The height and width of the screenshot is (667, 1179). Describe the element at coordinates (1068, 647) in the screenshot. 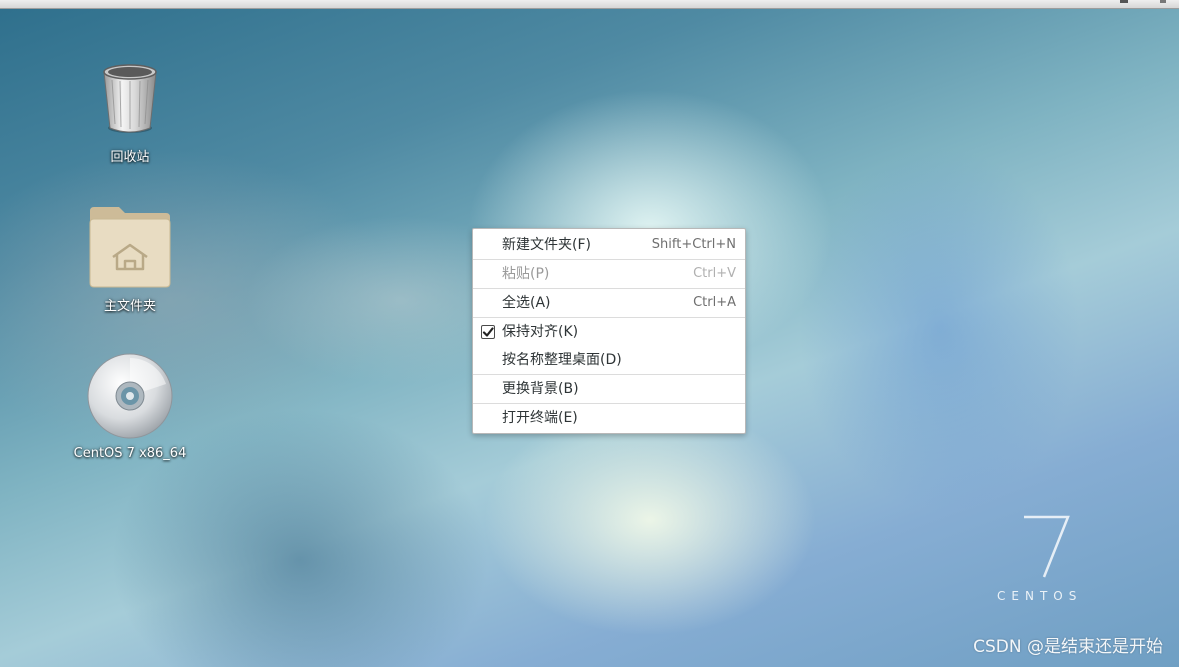

I see `csdn-watermark: CSDN @是结束还是开始` at that location.